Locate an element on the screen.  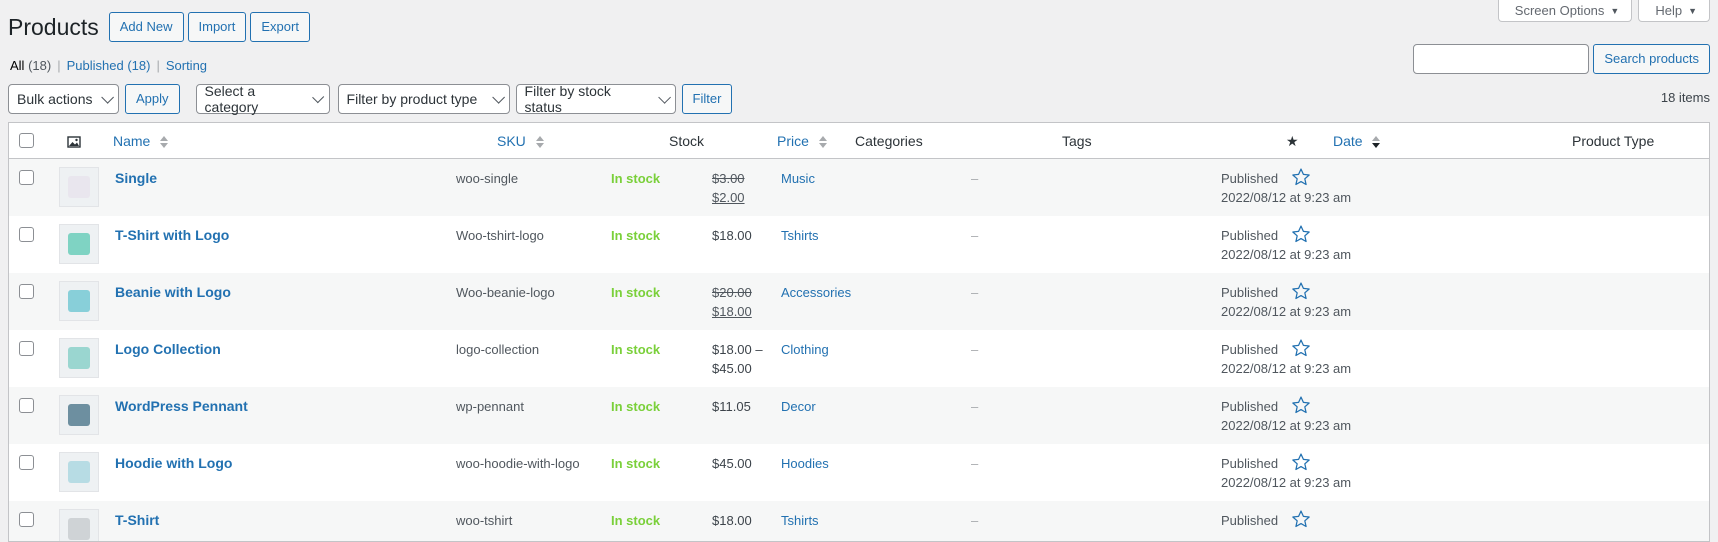
export-button: Export is located at coordinates (280, 27).